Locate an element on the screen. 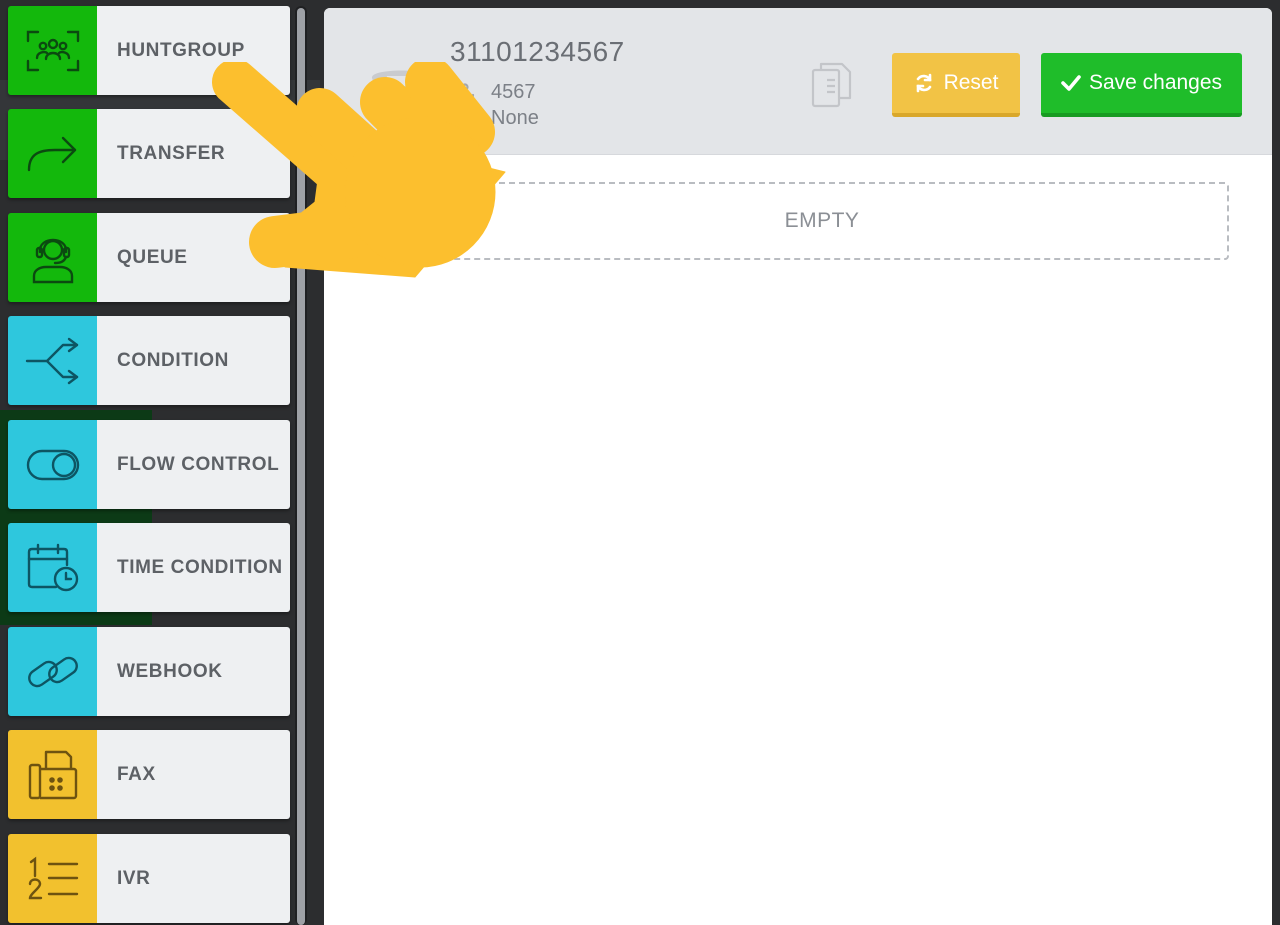 The width and height of the screenshot is (1280, 925). drop-zone-label: EMPTY is located at coordinates (822, 220).